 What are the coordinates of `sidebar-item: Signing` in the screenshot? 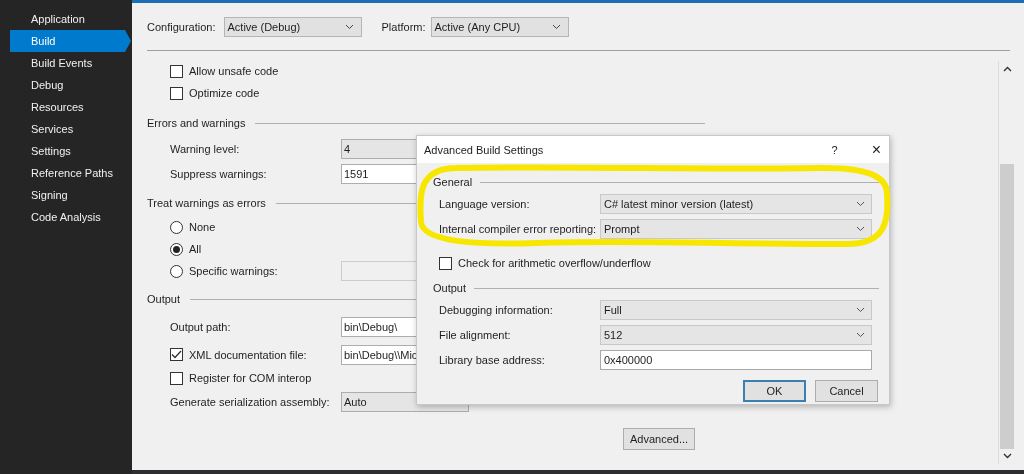 It's located at (67, 195).